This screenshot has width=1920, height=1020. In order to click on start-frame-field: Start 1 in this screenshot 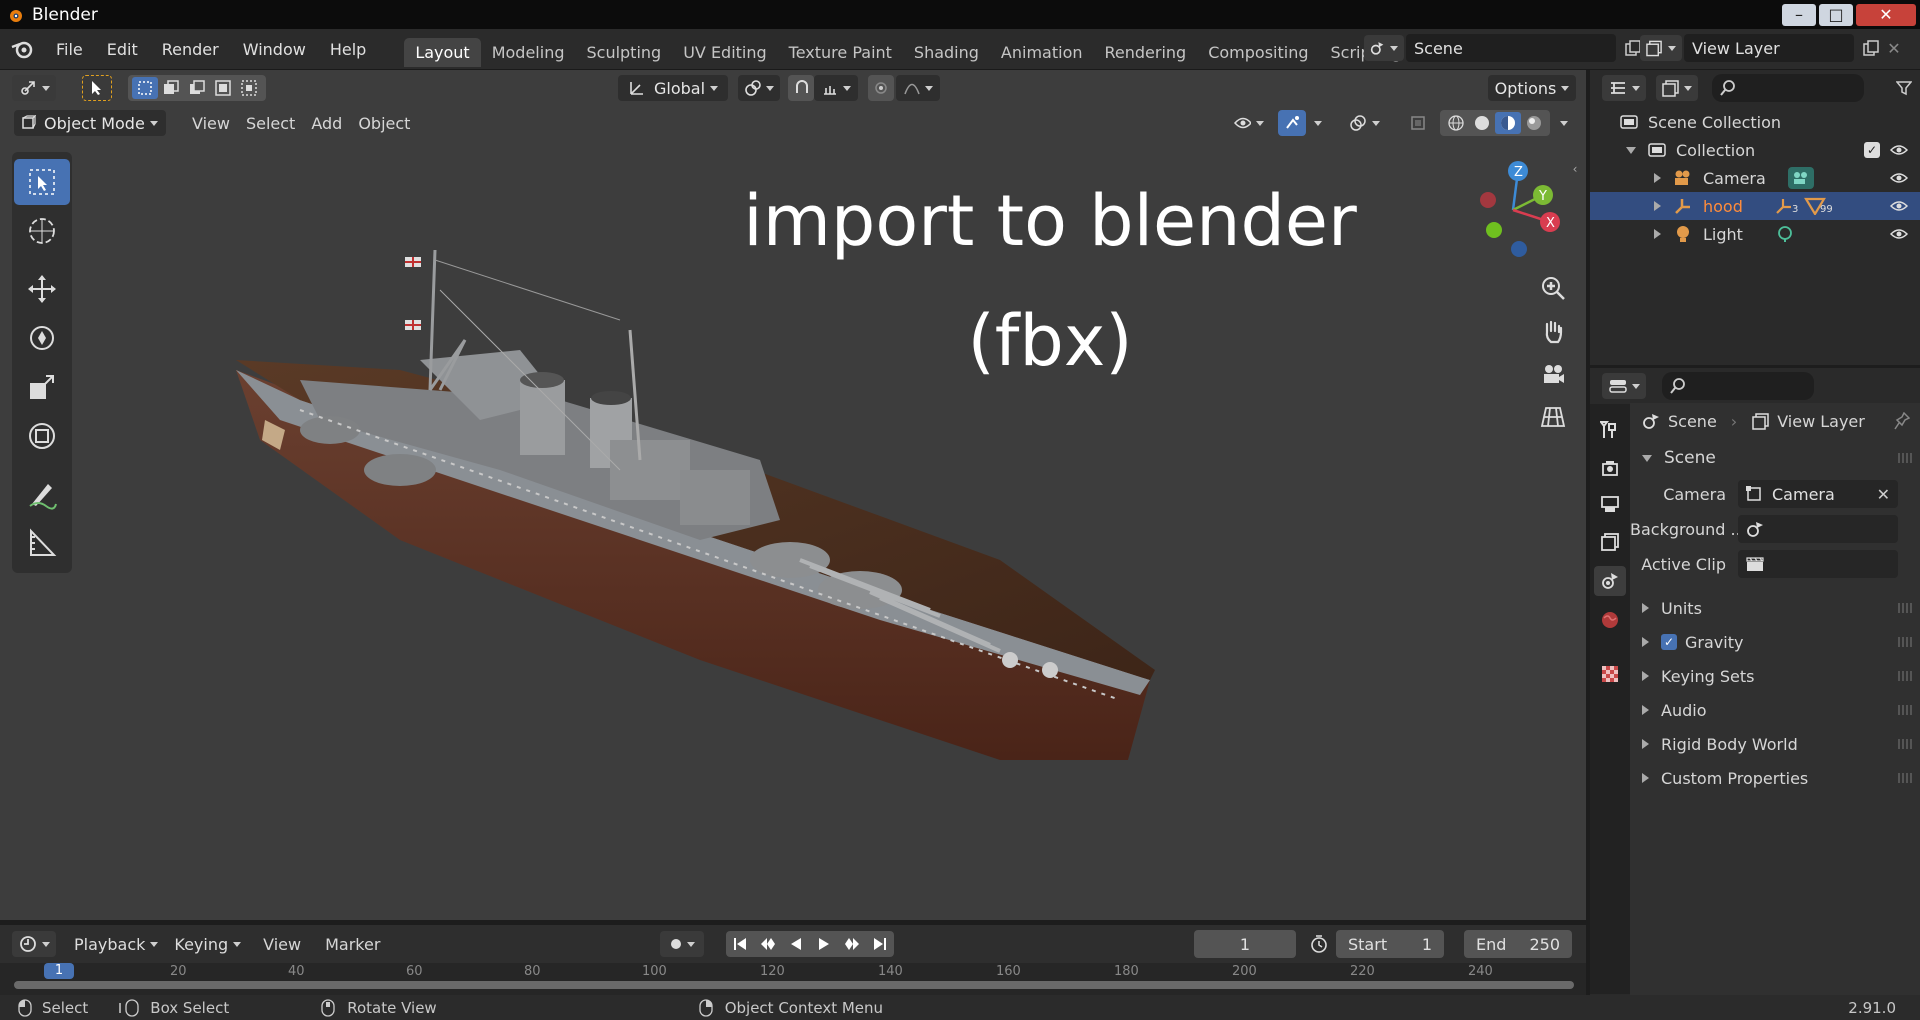, I will do `click(1390, 944)`.